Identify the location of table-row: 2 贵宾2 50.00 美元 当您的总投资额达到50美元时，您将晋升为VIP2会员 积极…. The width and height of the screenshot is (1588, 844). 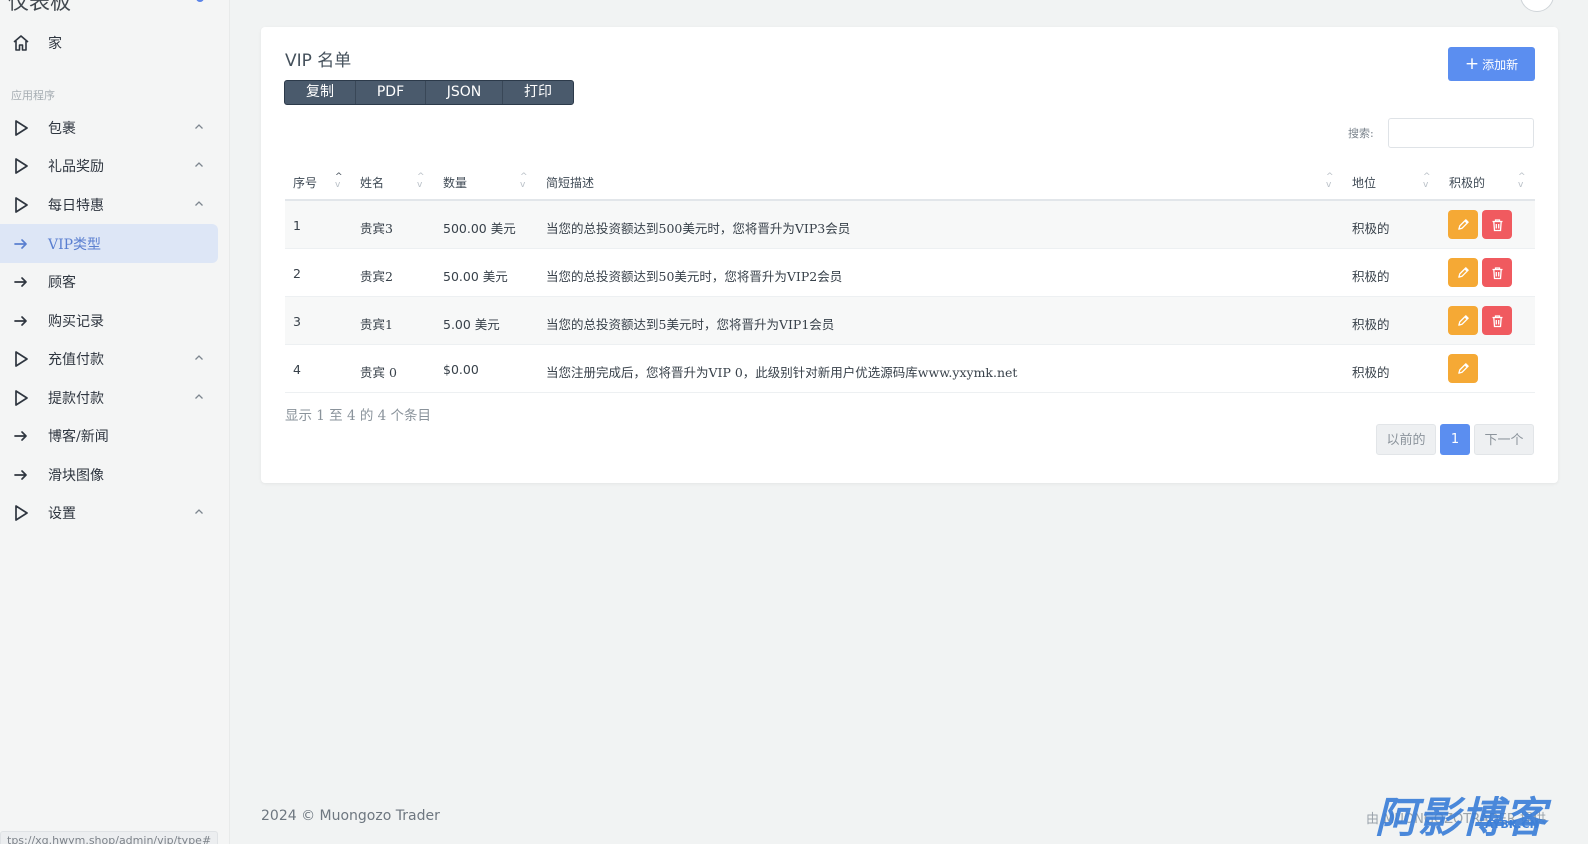
(910, 273).